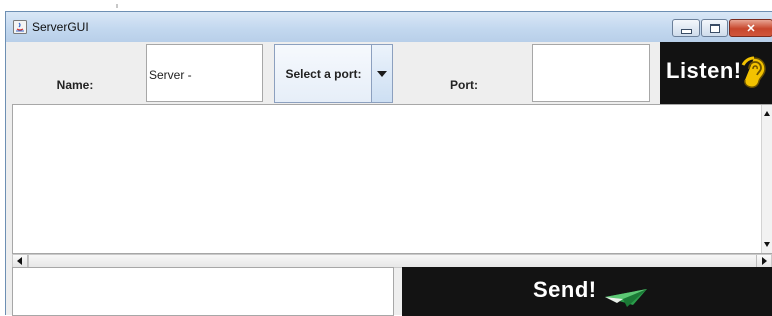 Image resolution: width=772 pixels, height=316 pixels. Describe the element at coordinates (591, 73) in the screenshot. I see `port-field` at that location.